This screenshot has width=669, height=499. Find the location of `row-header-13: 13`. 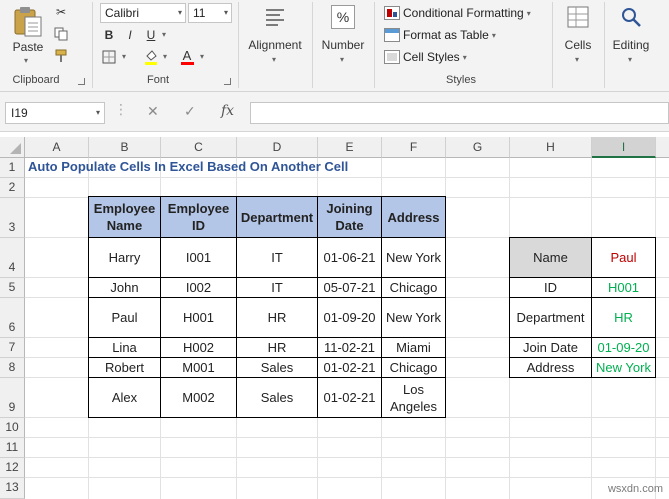

row-header-13: 13 is located at coordinates (12, 488).